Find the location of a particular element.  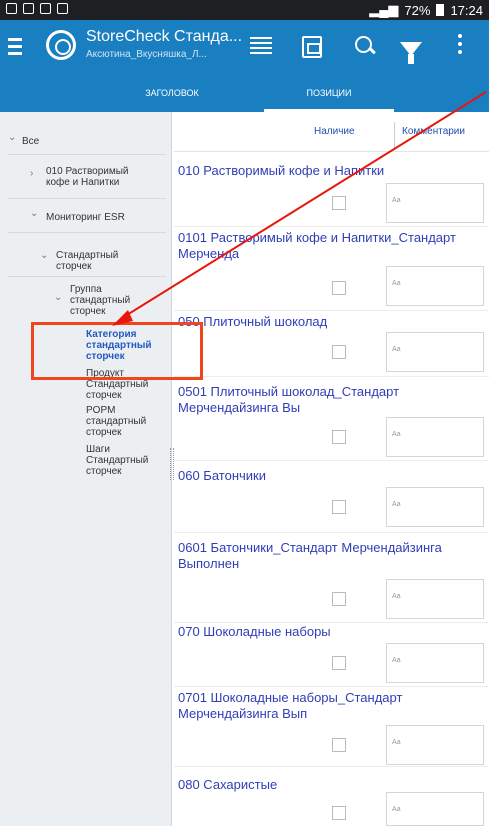

column-header-row: Наличие Комментарии is located at coordinates (331, 132).